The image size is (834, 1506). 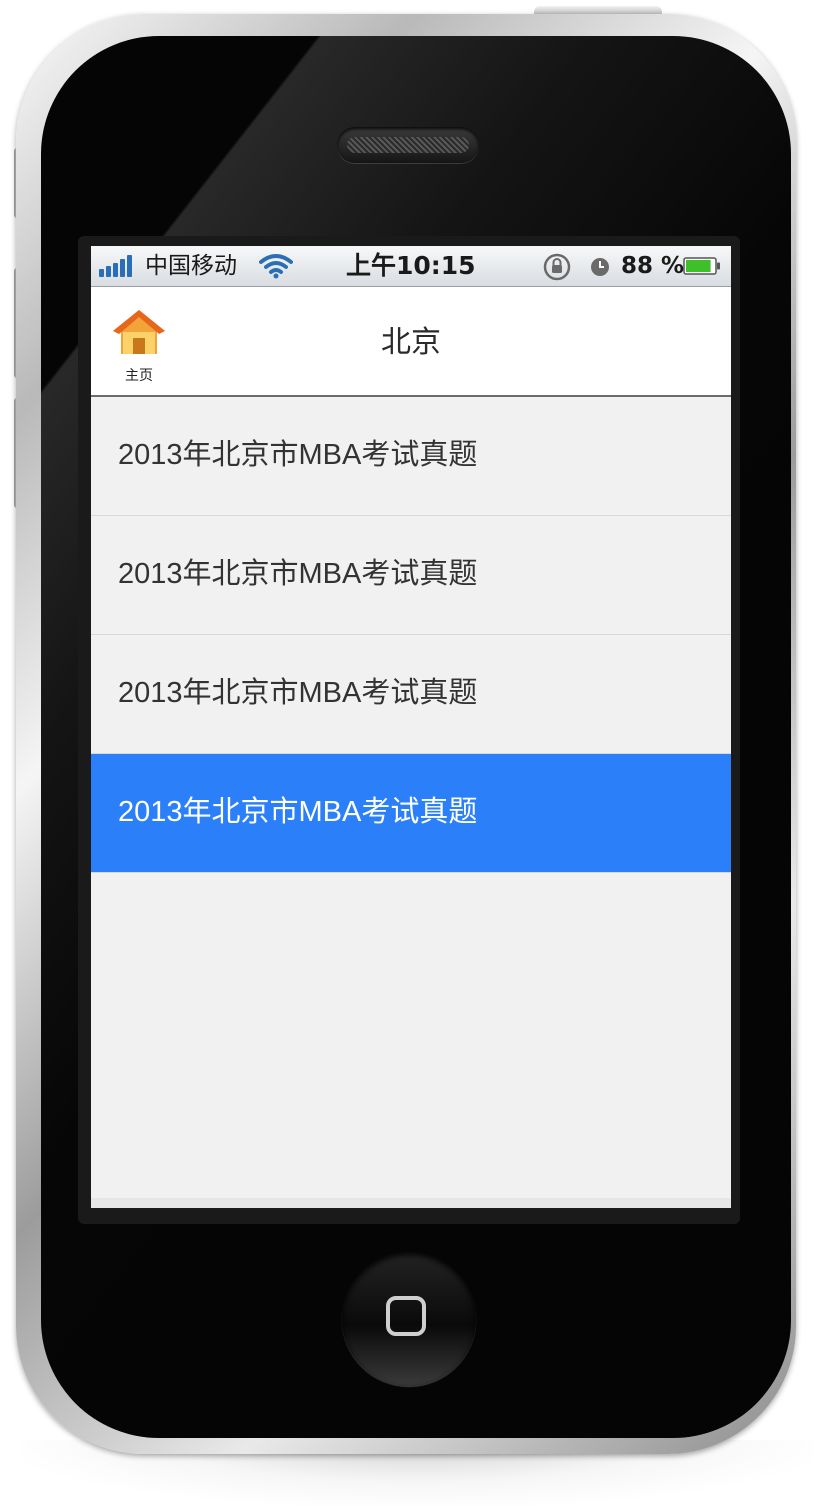 What do you see at coordinates (139, 332) in the screenshot?
I see `home-icon` at bounding box center [139, 332].